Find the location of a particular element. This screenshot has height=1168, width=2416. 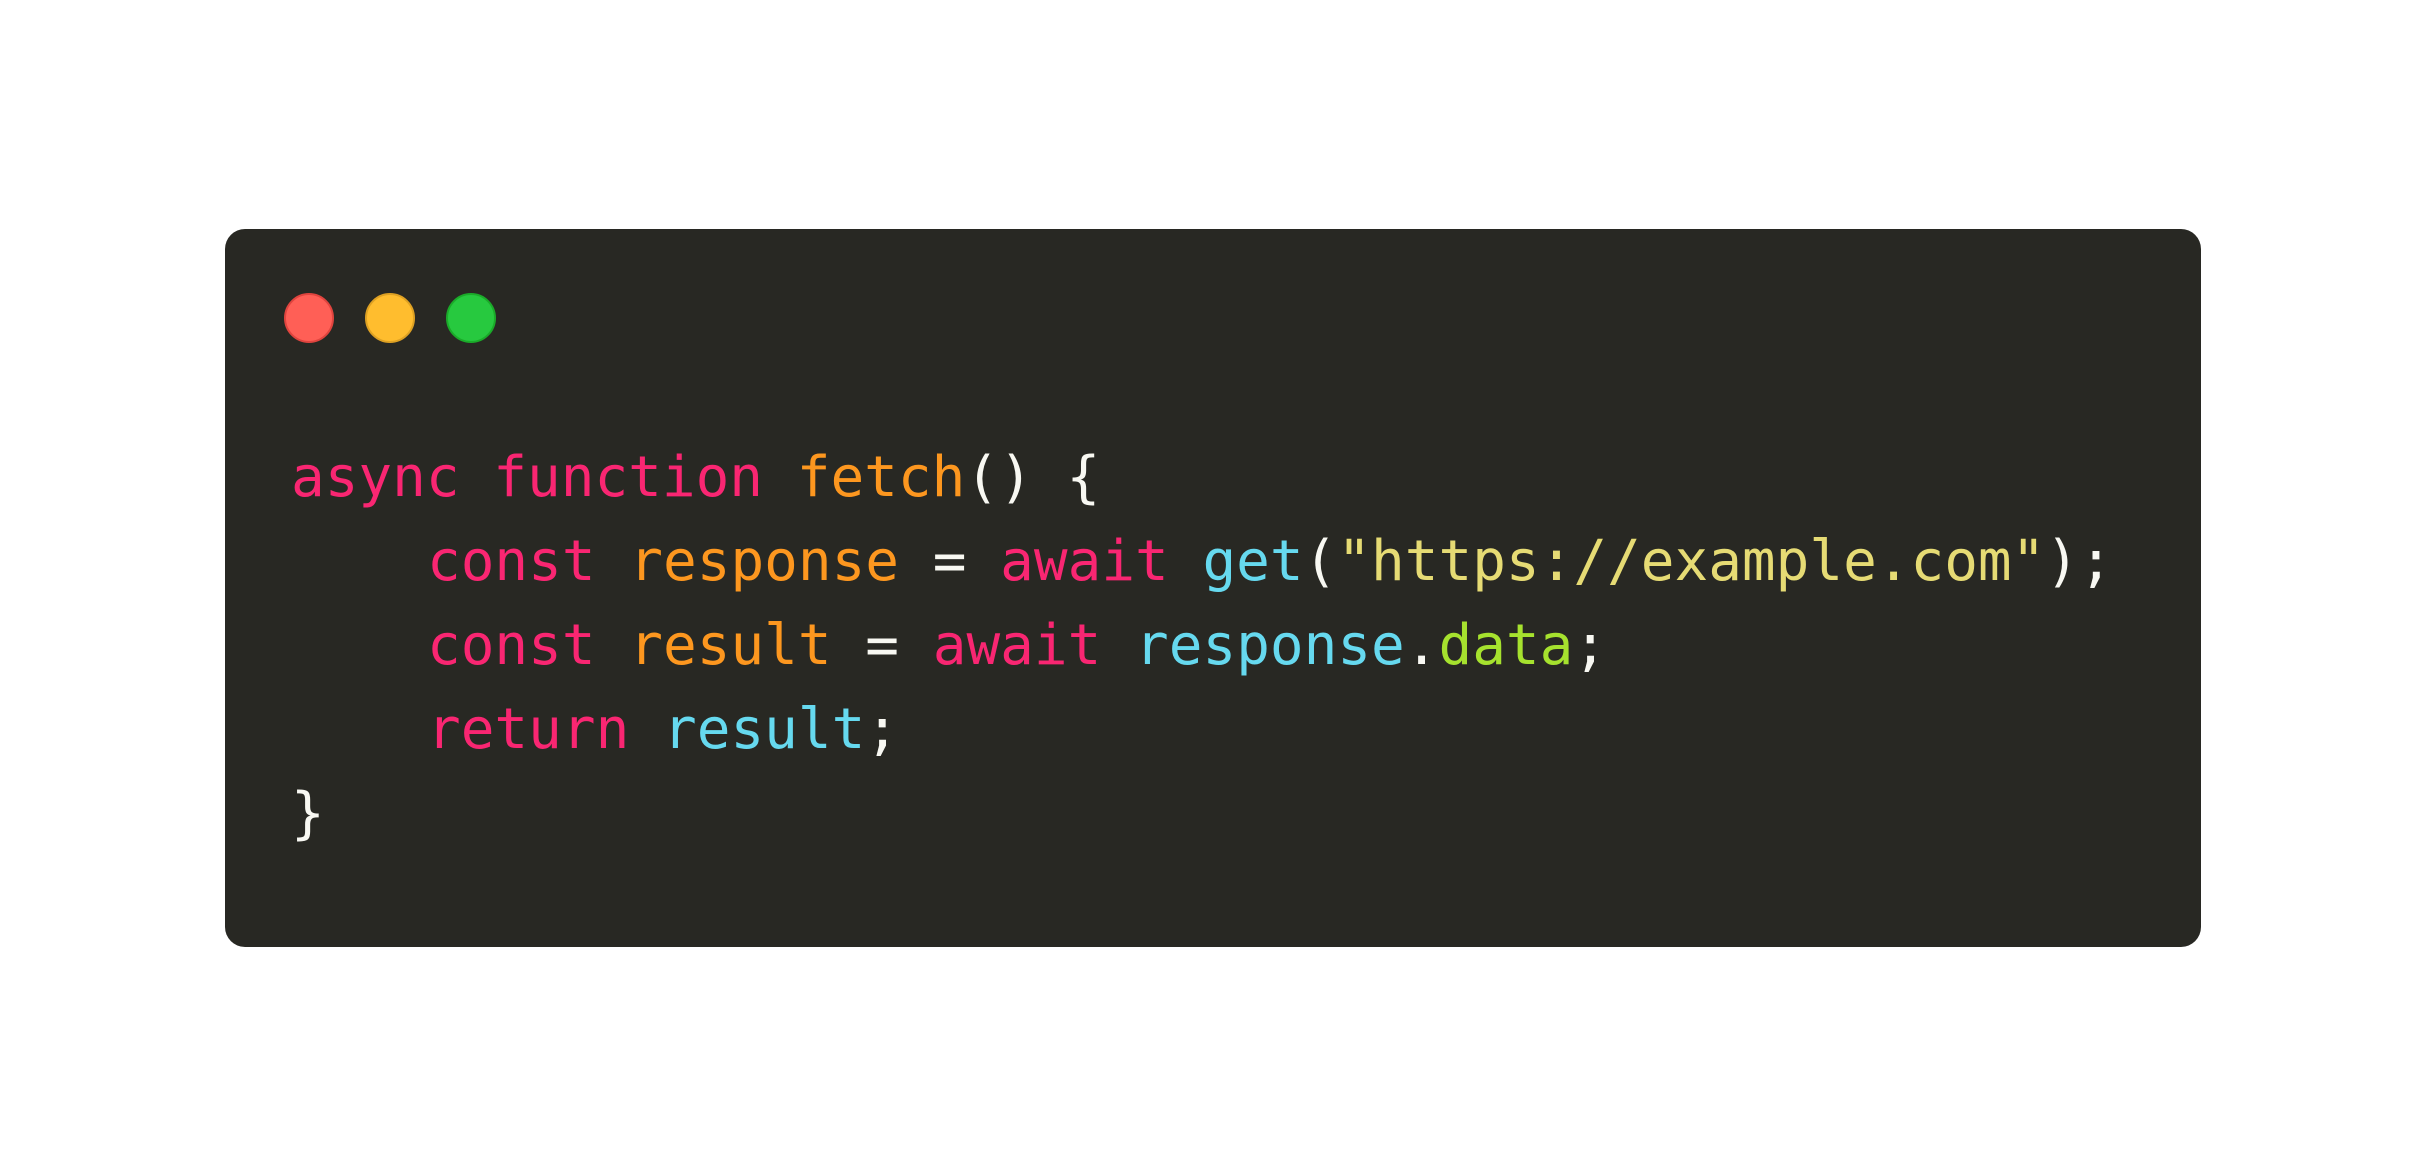

code-token: function is located at coordinates (628, 477).